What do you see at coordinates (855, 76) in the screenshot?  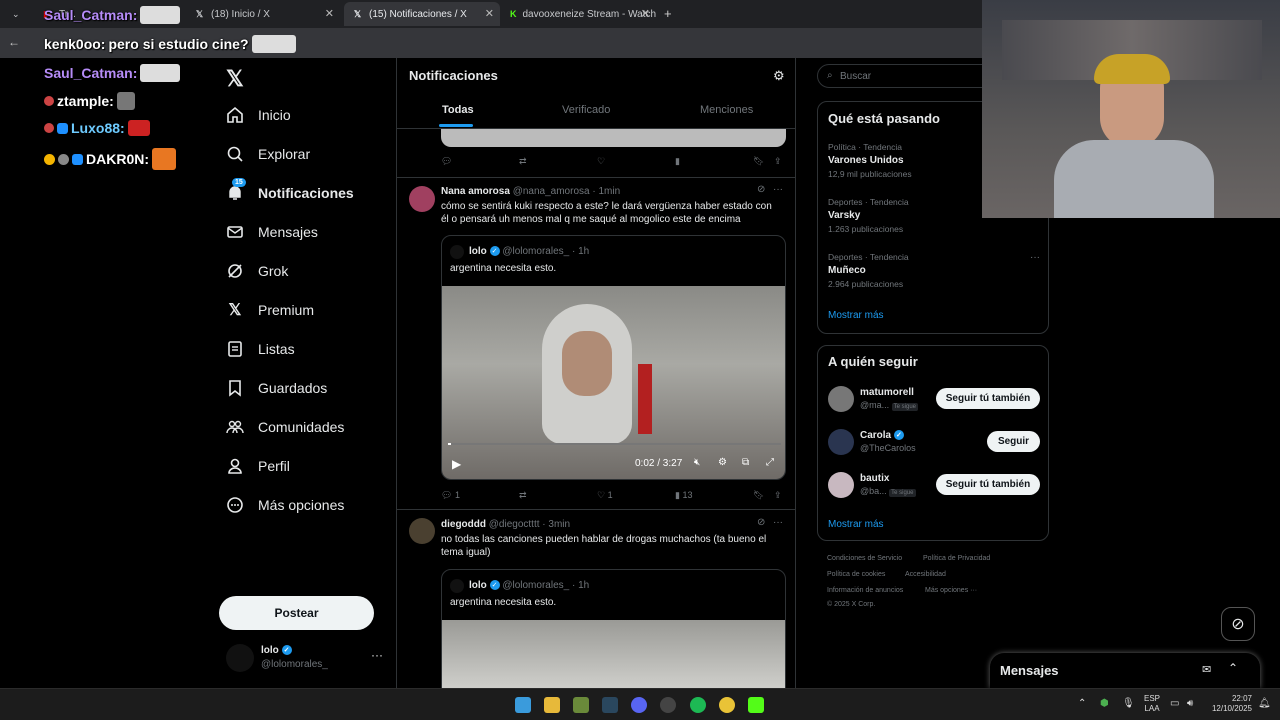 I see `search-input: Buscar` at bounding box center [855, 76].